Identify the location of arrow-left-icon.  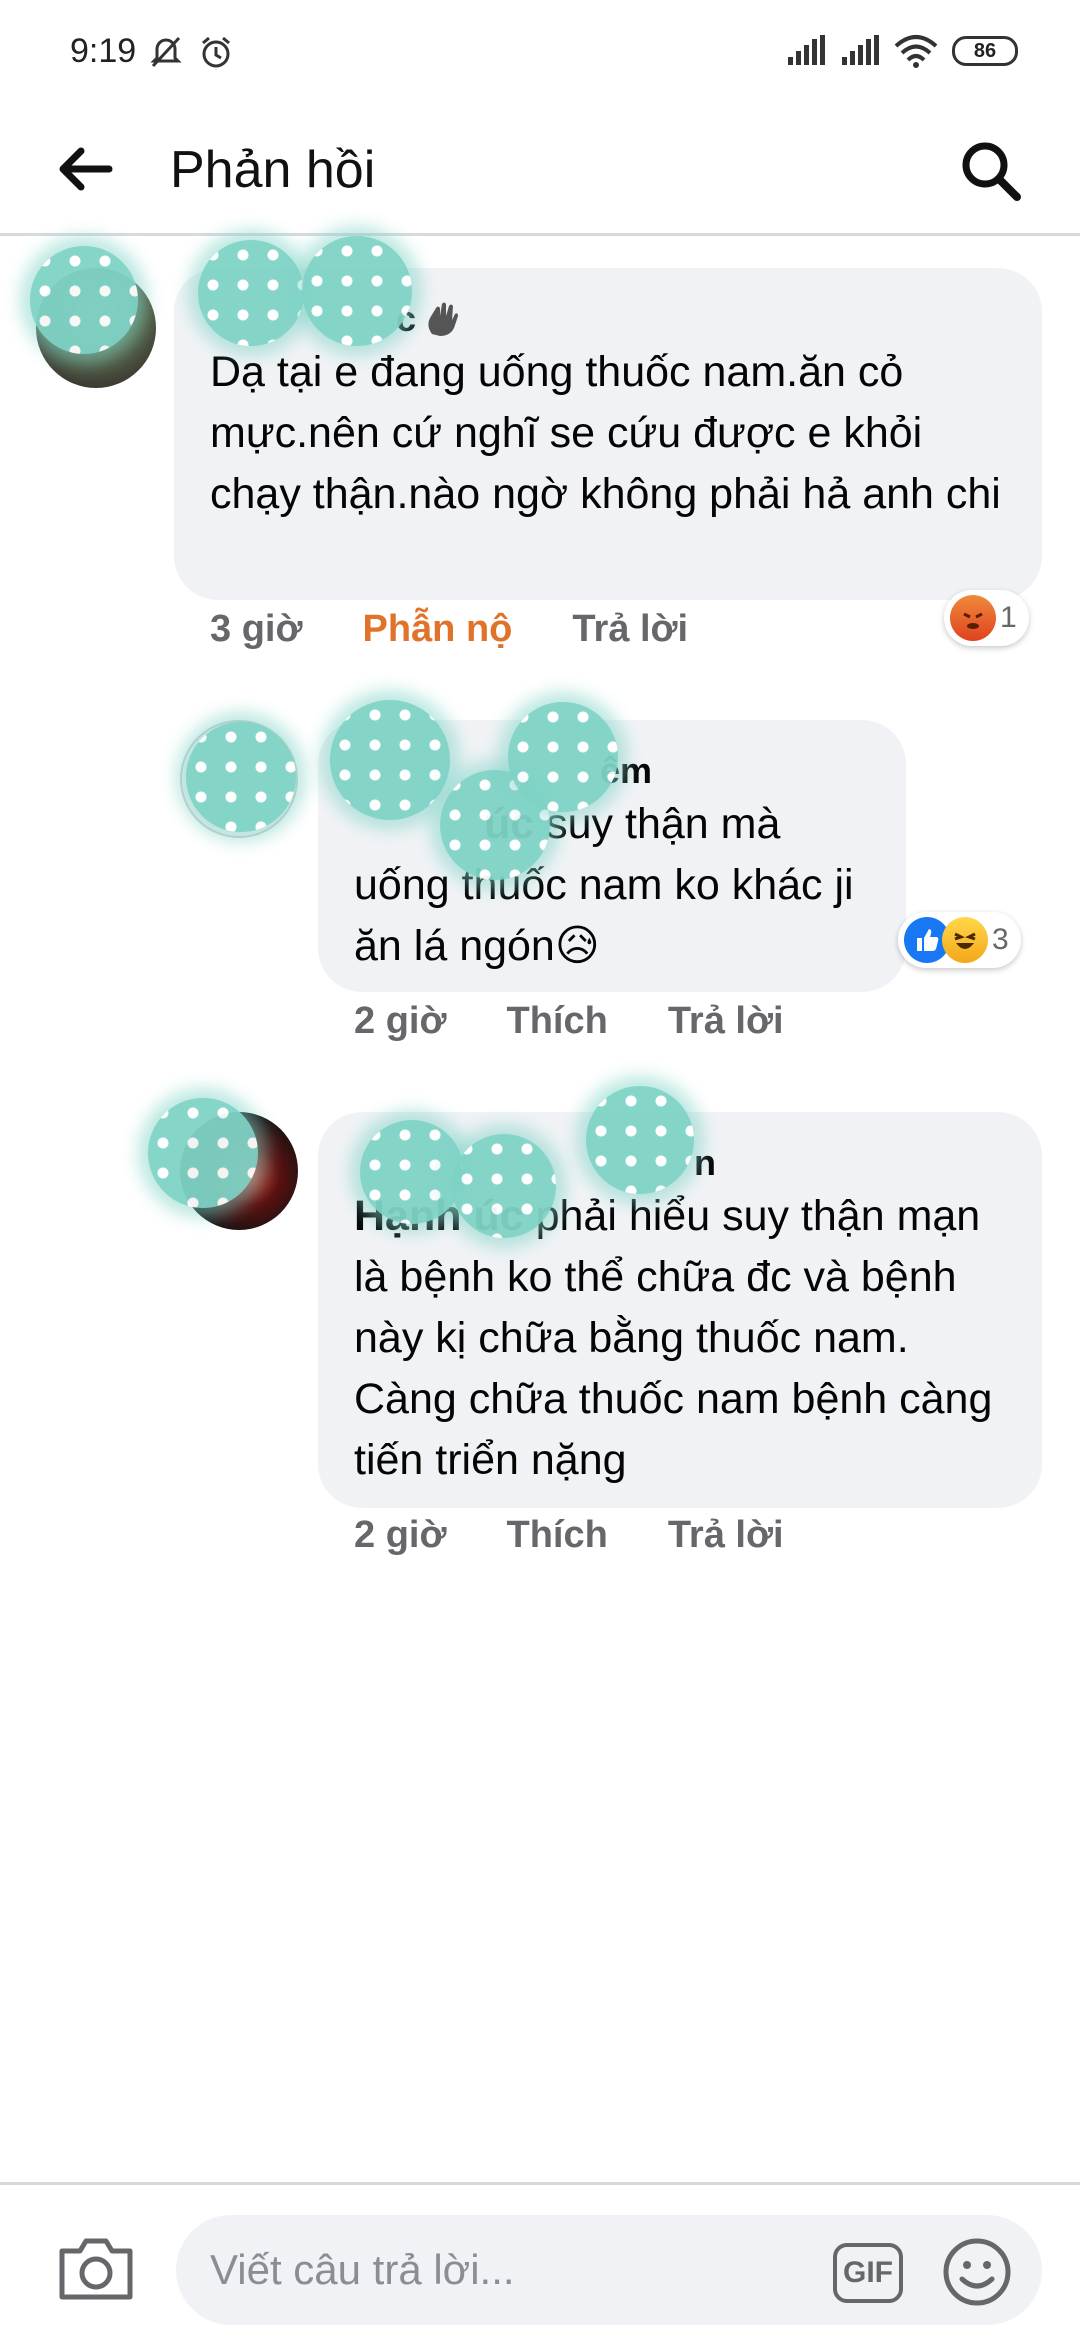
(86, 169).